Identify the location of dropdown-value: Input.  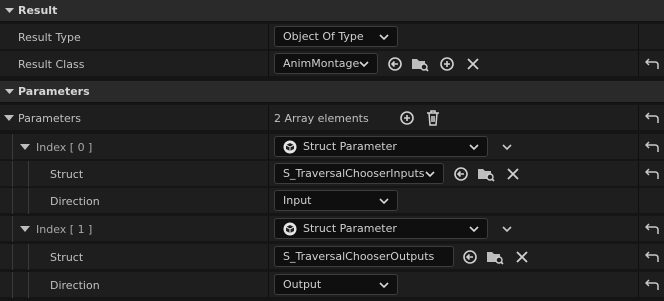
(297, 200).